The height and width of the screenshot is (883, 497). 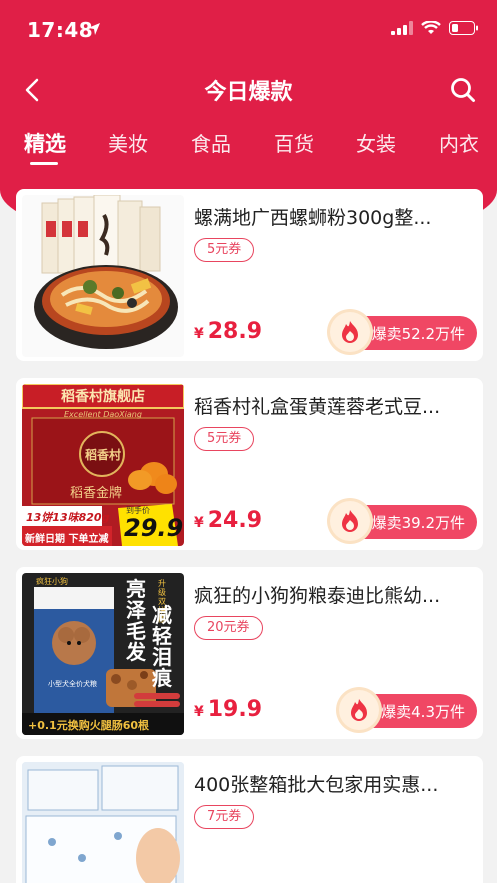 I want to click on tab-women: 女装, so click(x=376, y=142).